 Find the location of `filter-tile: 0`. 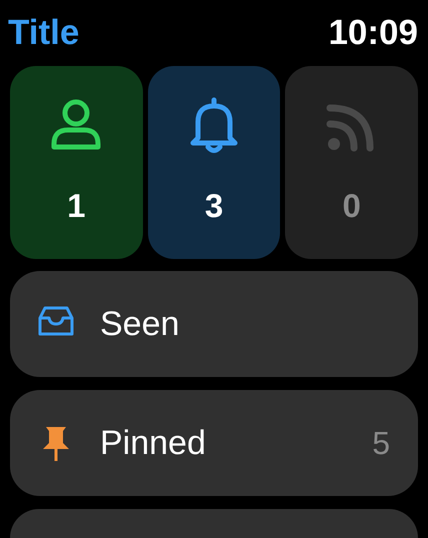

filter-tile: 0 is located at coordinates (351, 162).